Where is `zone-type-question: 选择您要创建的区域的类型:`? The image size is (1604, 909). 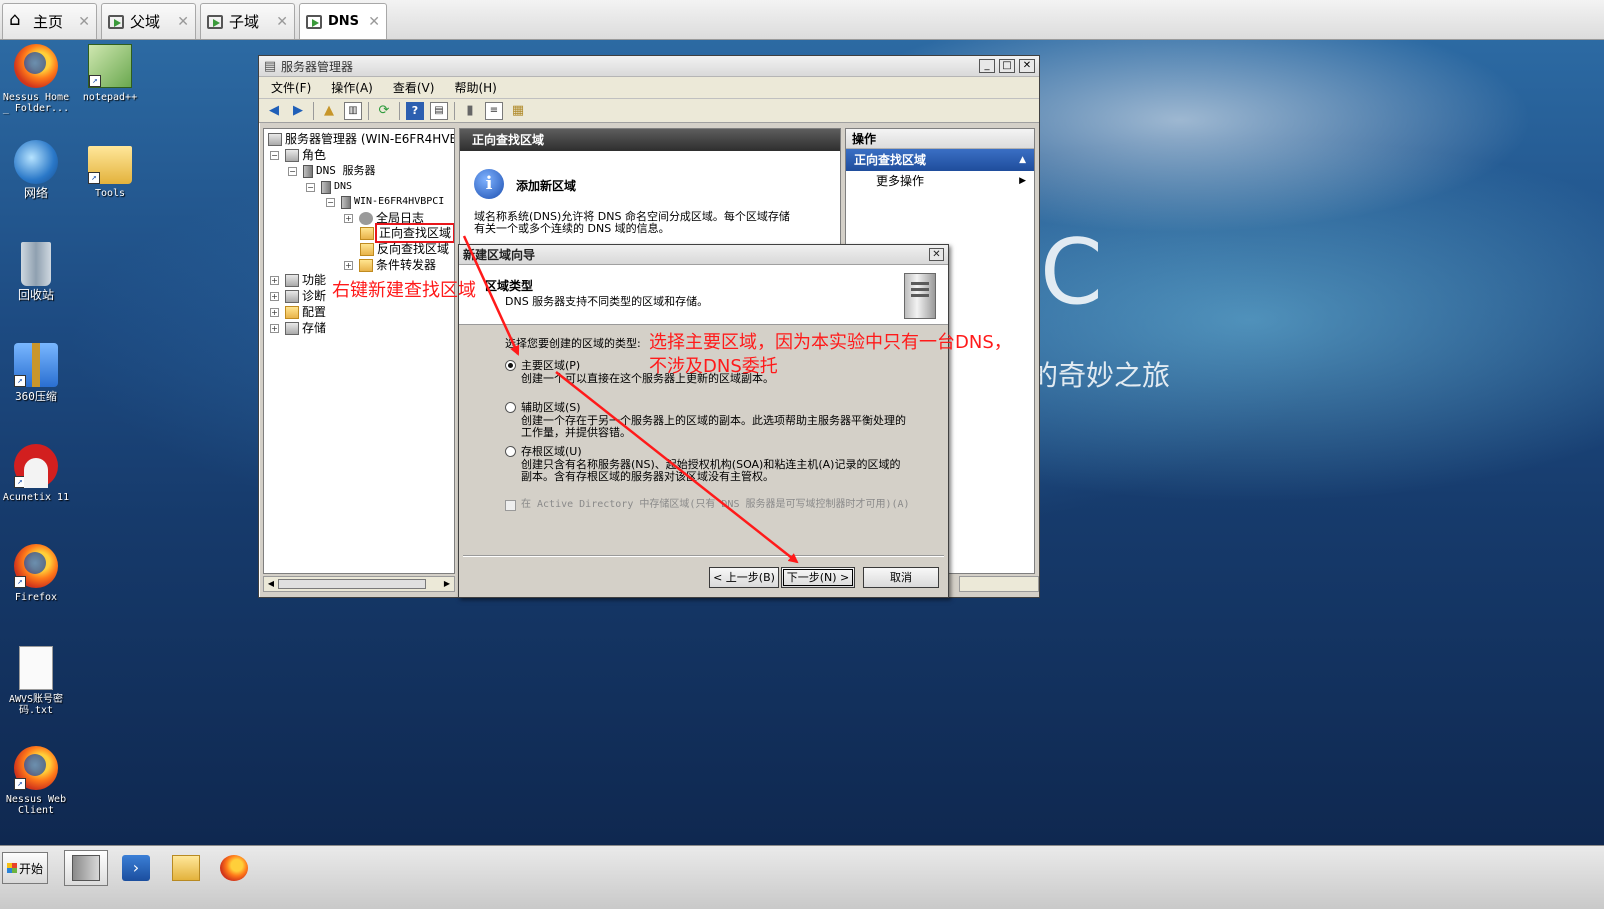 zone-type-question: 选择您要创建的区域的类型: is located at coordinates (573, 343).